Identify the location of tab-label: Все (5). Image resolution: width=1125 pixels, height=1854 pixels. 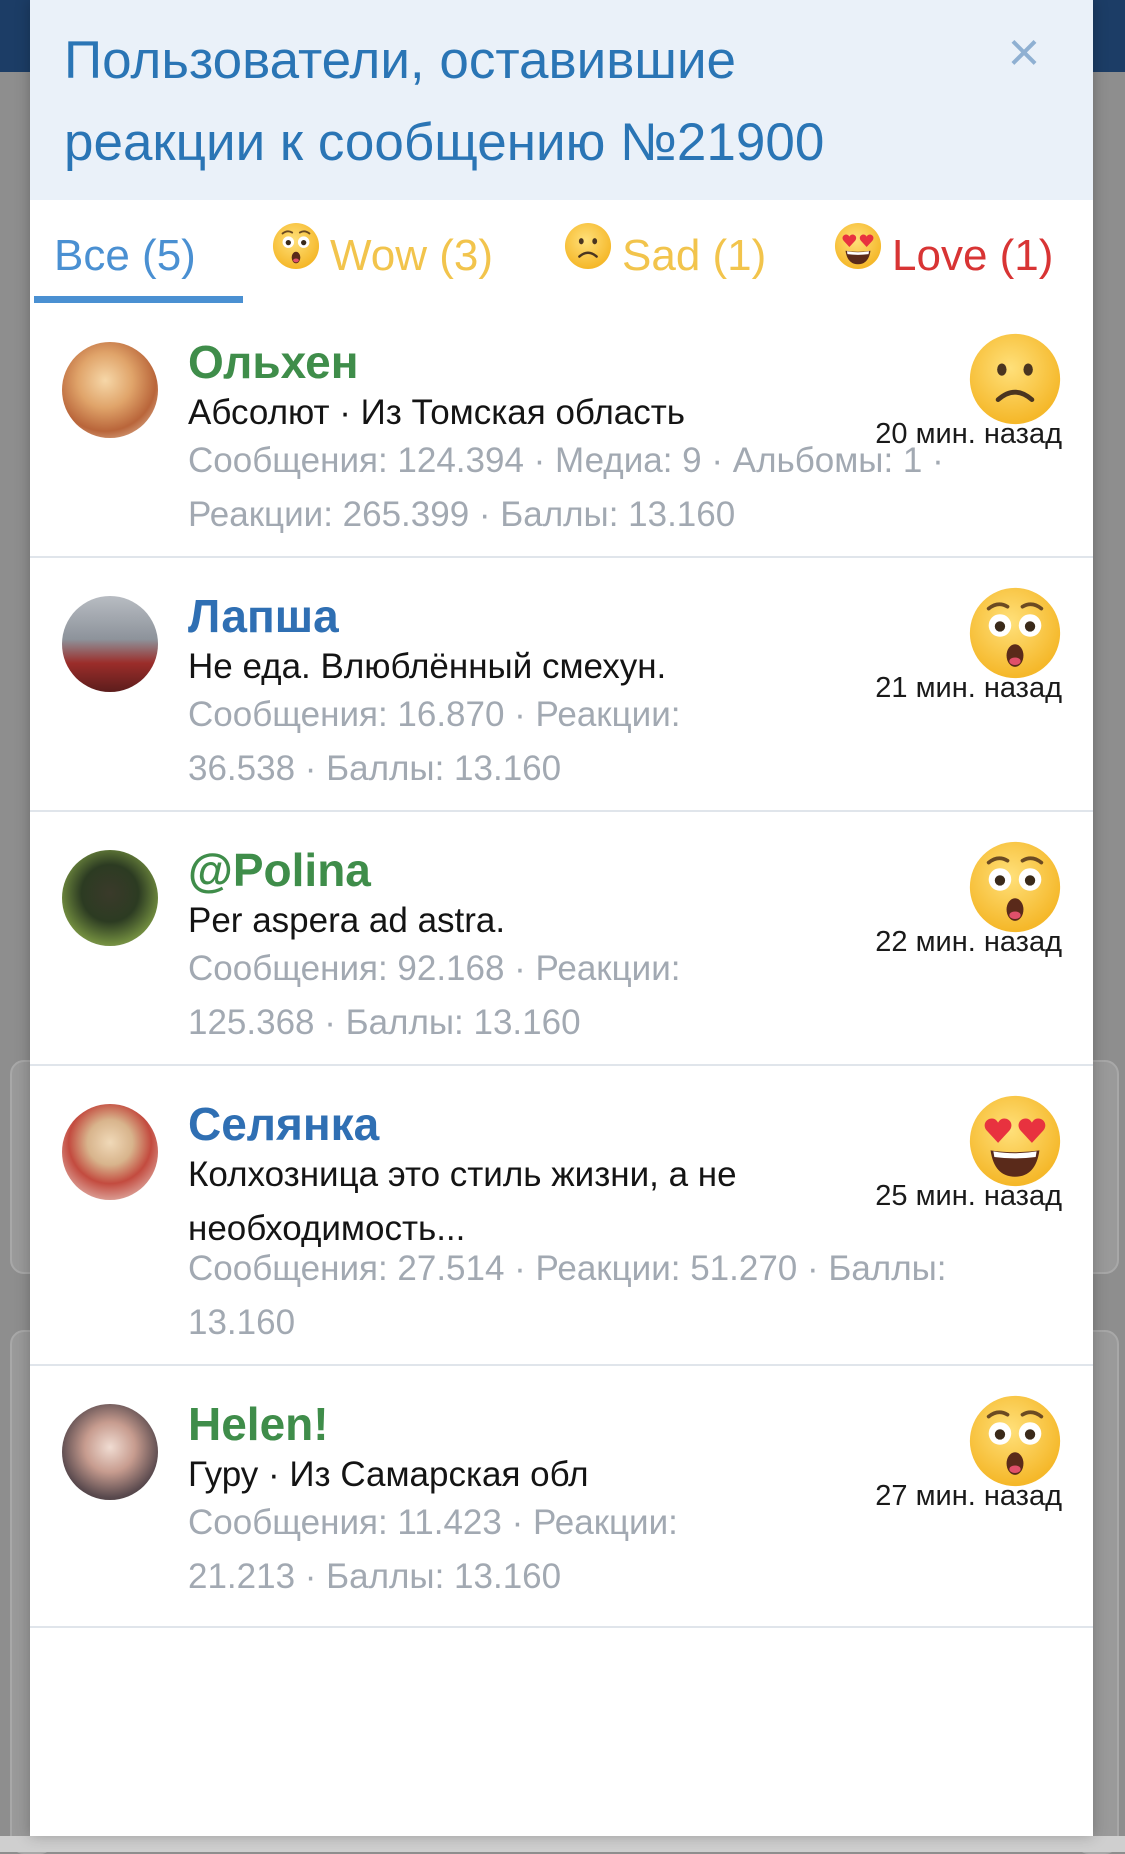
(125, 255).